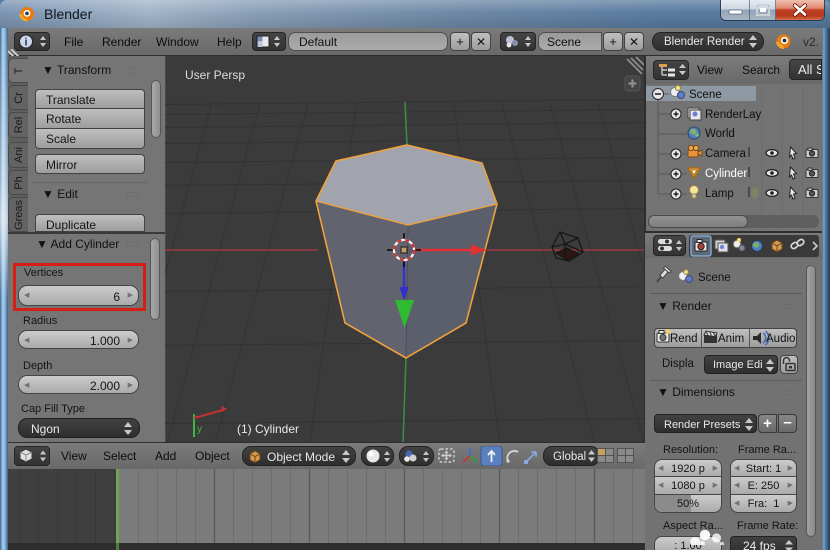 Image resolution: width=830 pixels, height=550 pixels. What do you see at coordinates (268, 429) in the screenshot?
I see `svg-text: (1) Cylinder` at bounding box center [268, 429].